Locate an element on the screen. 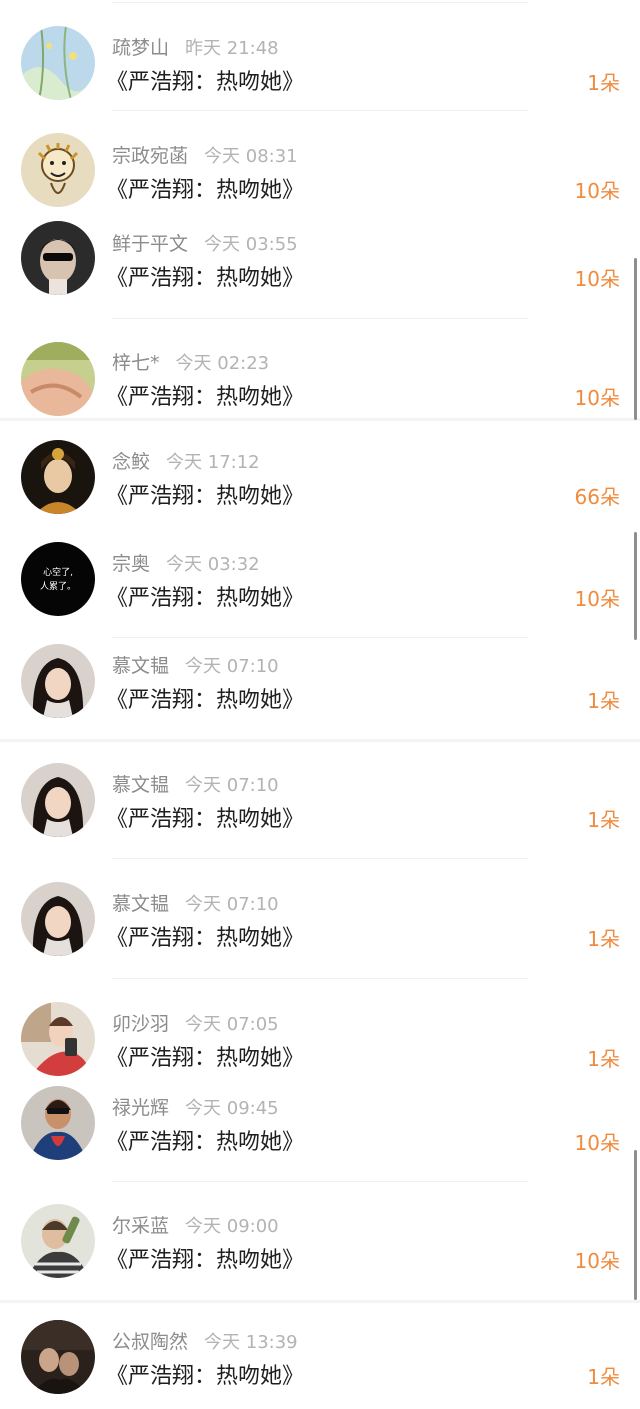 The image size is (640, 1409). list-item: 尔采蓝 今天 09:00 《严浩翔：热吻她》 10朵 is located at coordinates (320, 1239).